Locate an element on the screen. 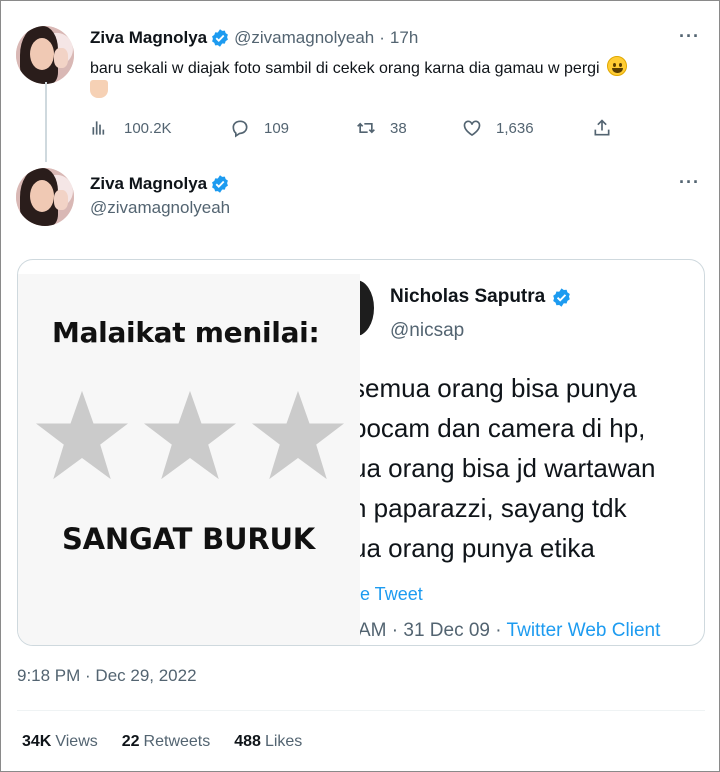  share-icon is located at coordinates (602, 127).